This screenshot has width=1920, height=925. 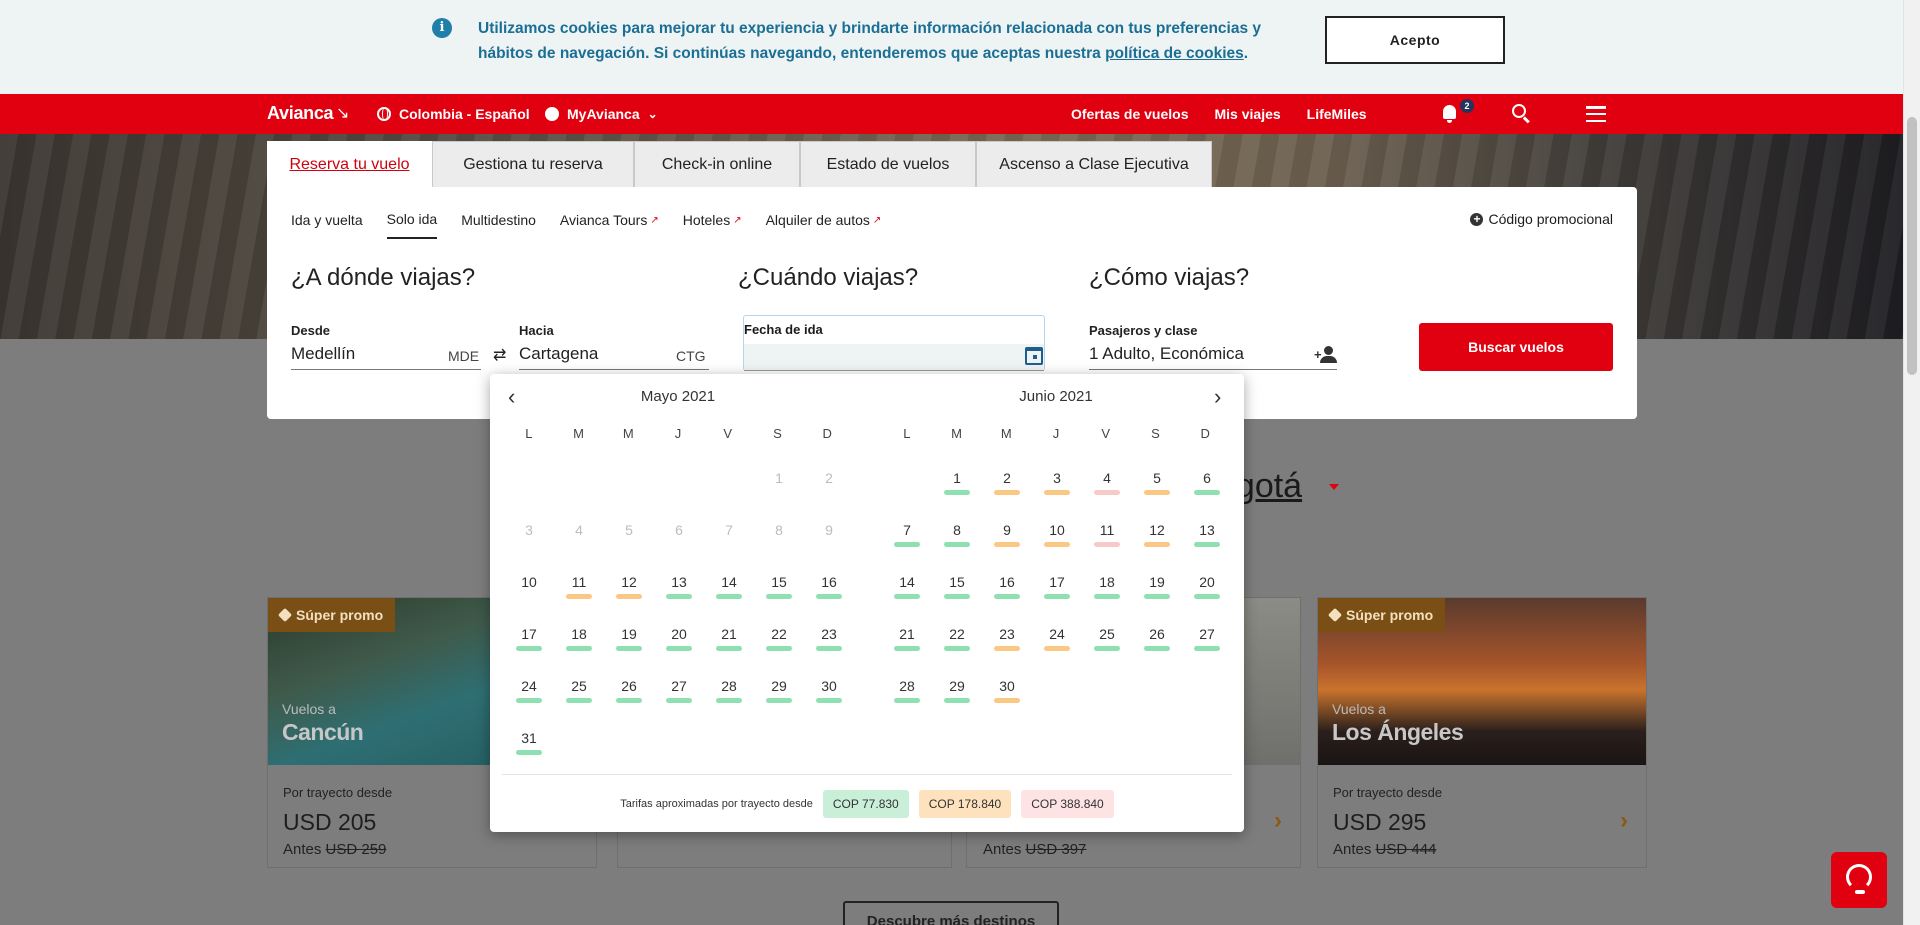 I want to click on weekday-header: LMMJVSD, so click(x=1056, y=433).